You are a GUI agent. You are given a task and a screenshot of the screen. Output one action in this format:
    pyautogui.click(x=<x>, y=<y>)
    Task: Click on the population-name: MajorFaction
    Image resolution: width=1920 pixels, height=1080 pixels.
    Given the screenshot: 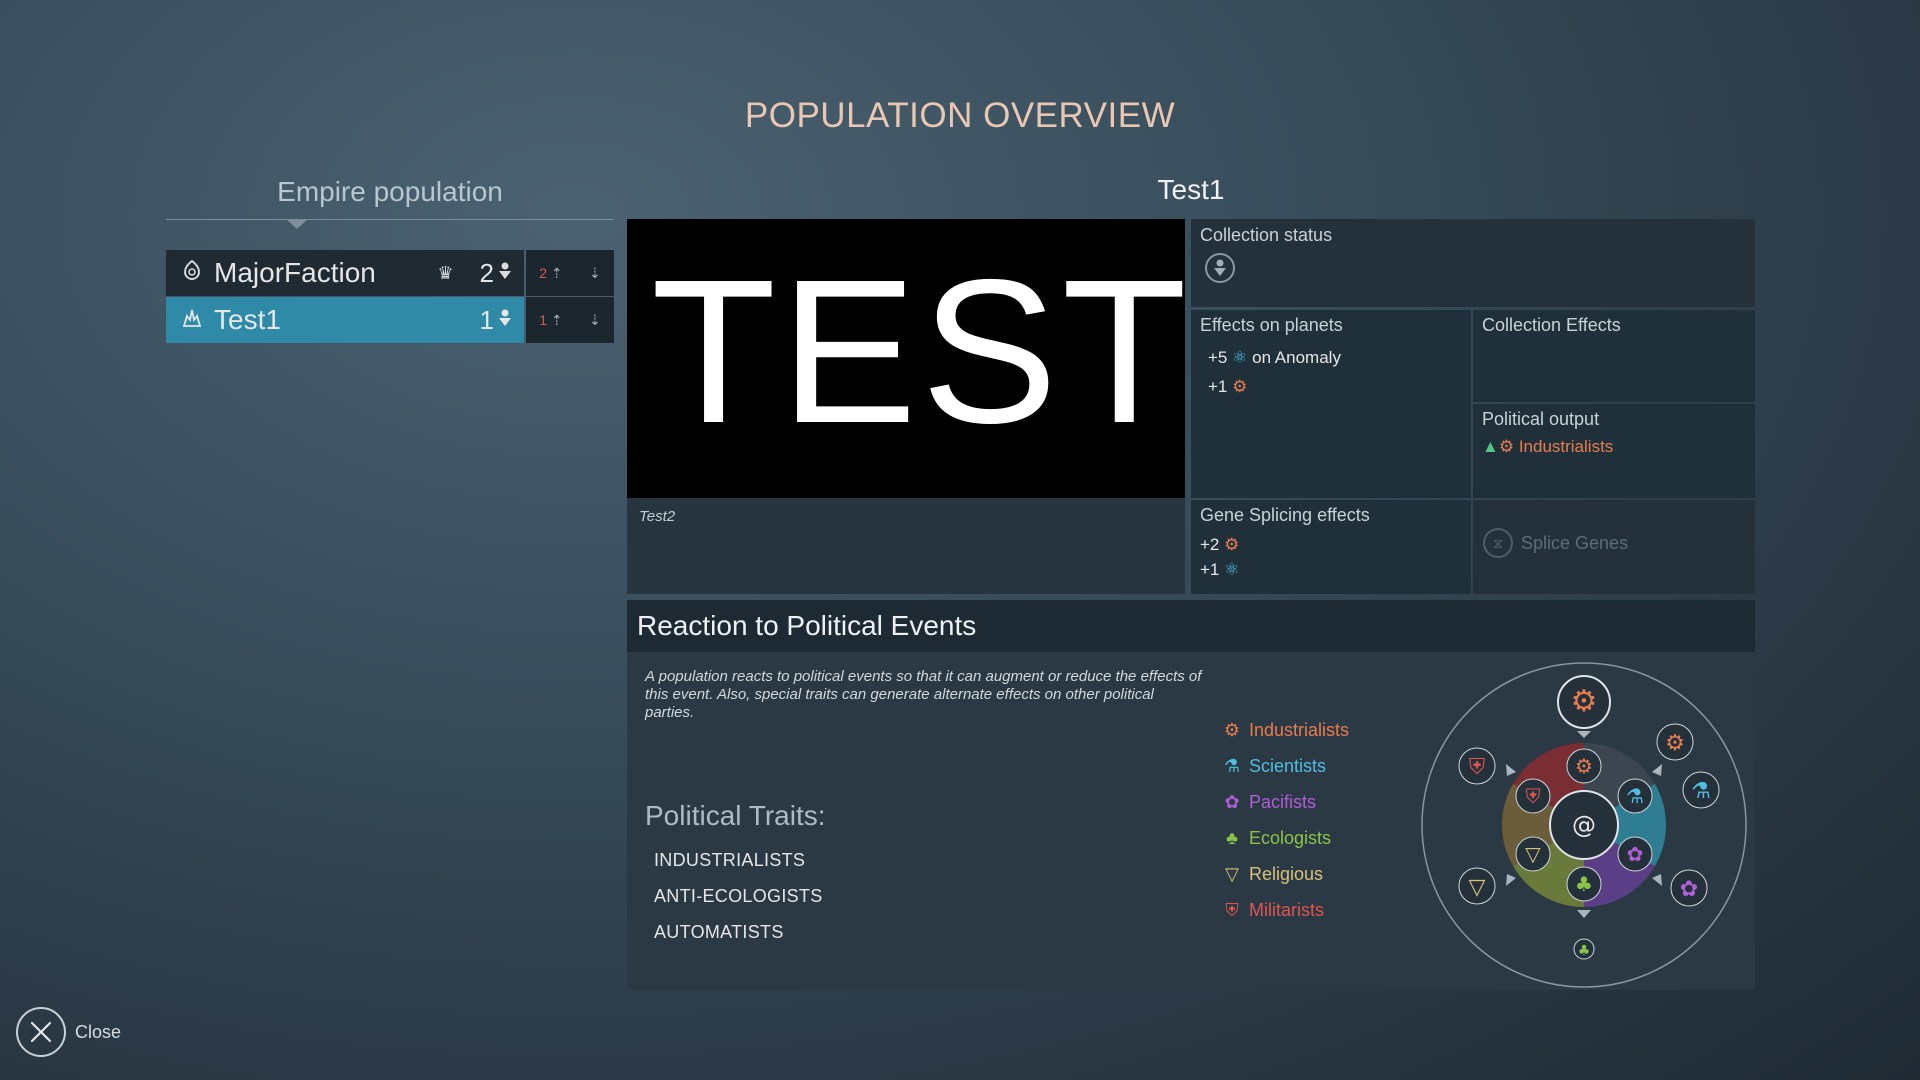 What is the action you would take?
    pyautogui.click(x=295, y=272)
    